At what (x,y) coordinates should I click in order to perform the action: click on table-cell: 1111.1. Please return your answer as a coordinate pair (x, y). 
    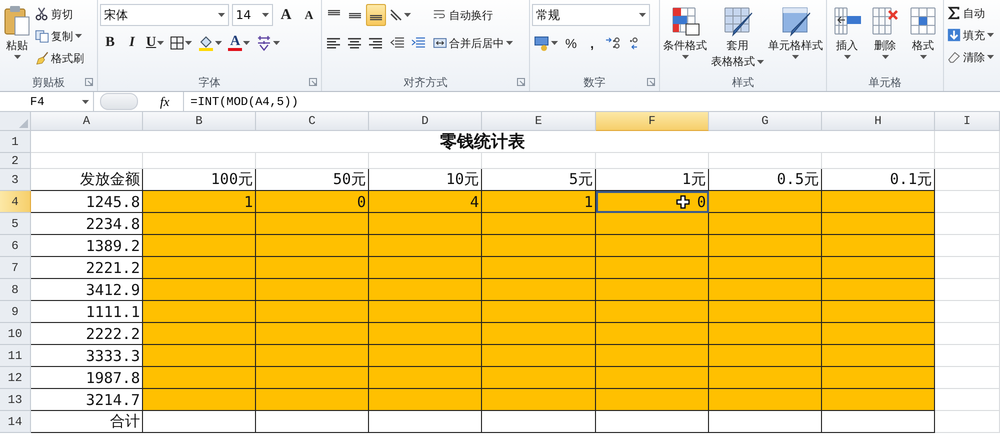
    Looking at the image, I should click on (87, 312).